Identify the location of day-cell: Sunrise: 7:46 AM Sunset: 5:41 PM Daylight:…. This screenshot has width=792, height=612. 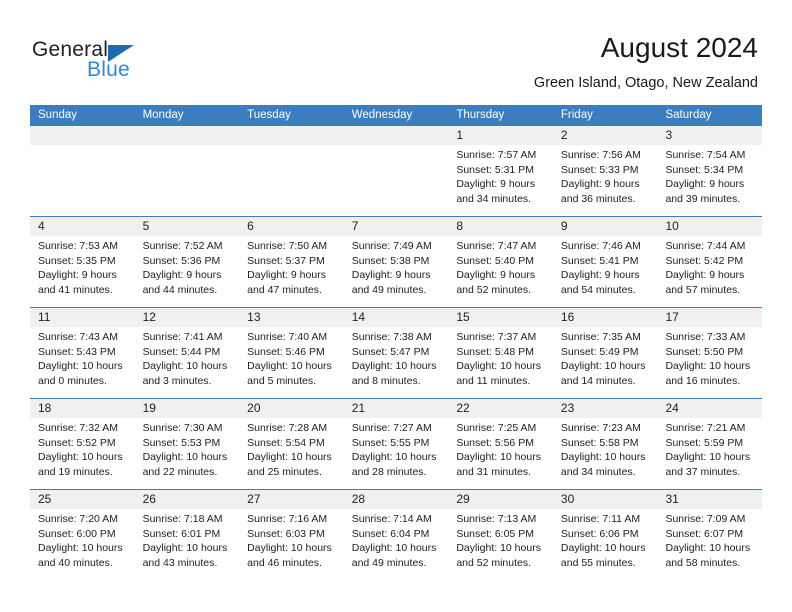
(605, 271).